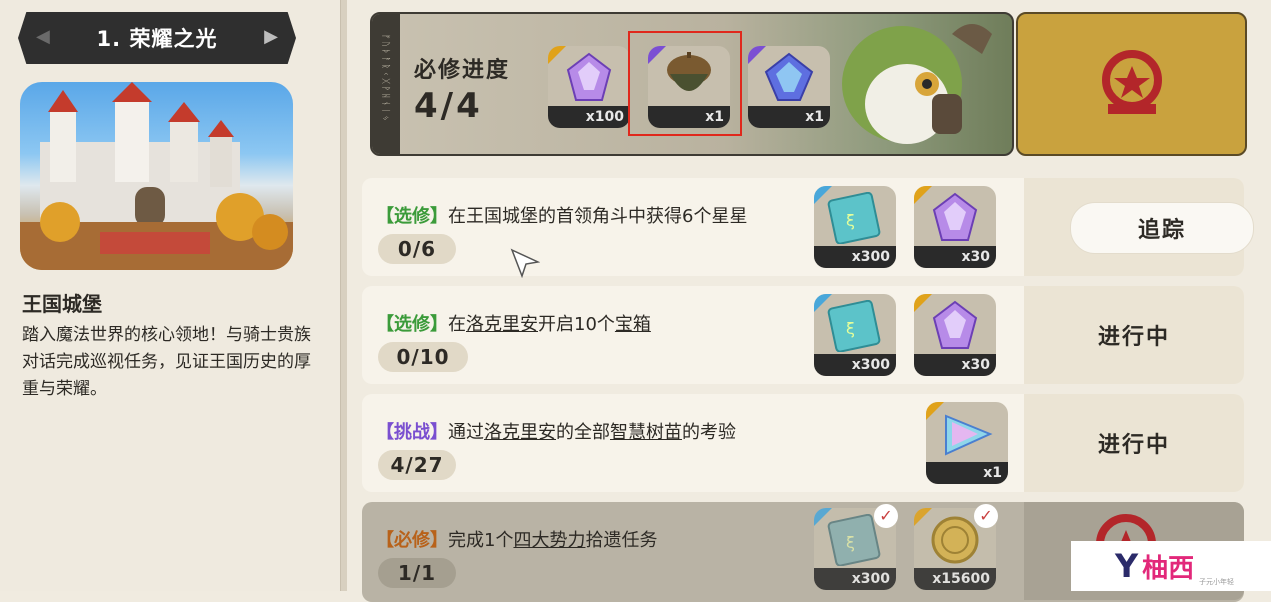 The width and height of the screenshot is (1271, 602). I want to click on task-progress: 0/6, so click(417, 249).